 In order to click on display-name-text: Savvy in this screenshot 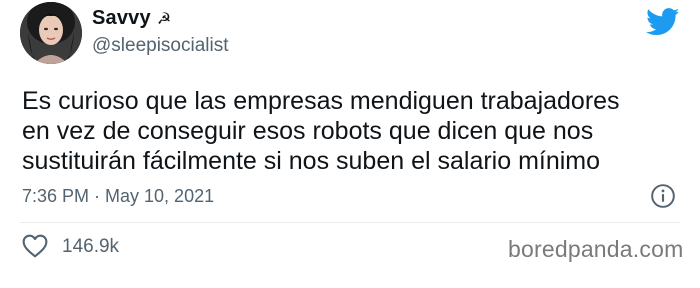, I will do `click(121, 18)`.